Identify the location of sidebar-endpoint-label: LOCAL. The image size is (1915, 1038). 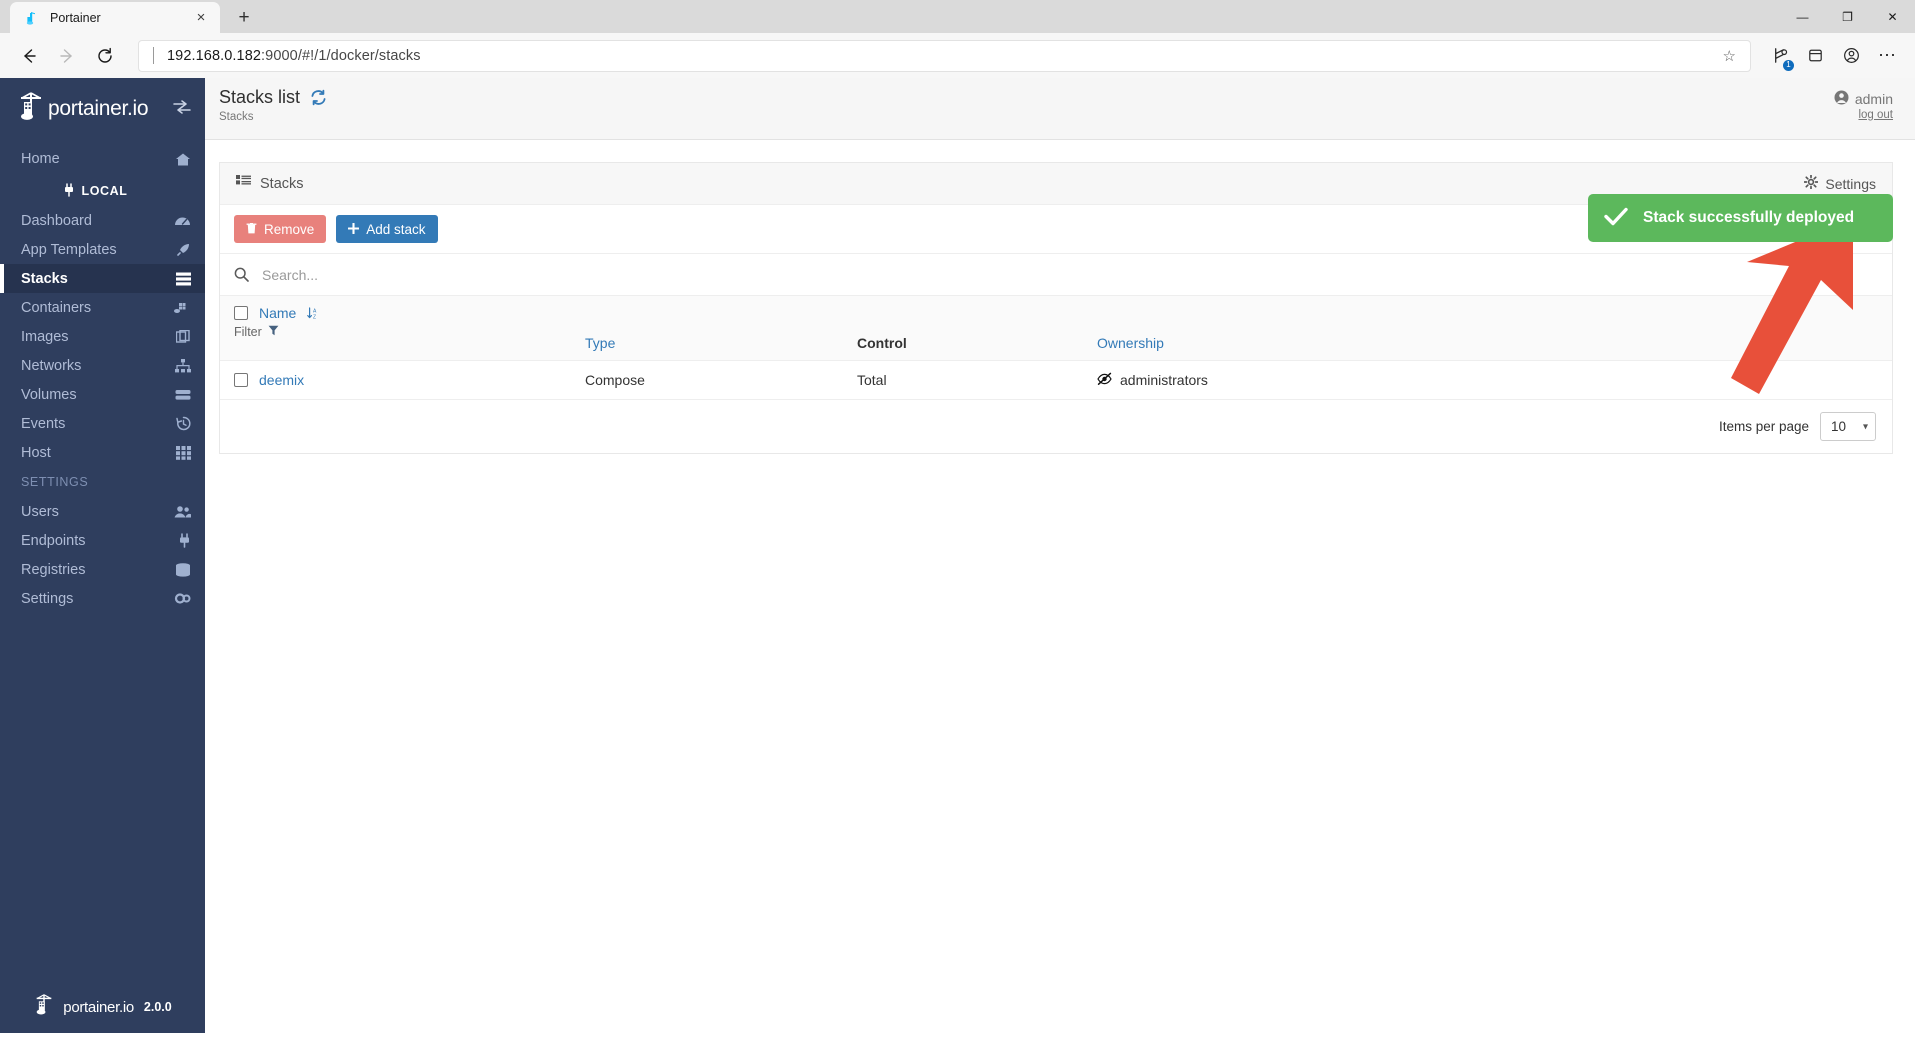
(104, 191).